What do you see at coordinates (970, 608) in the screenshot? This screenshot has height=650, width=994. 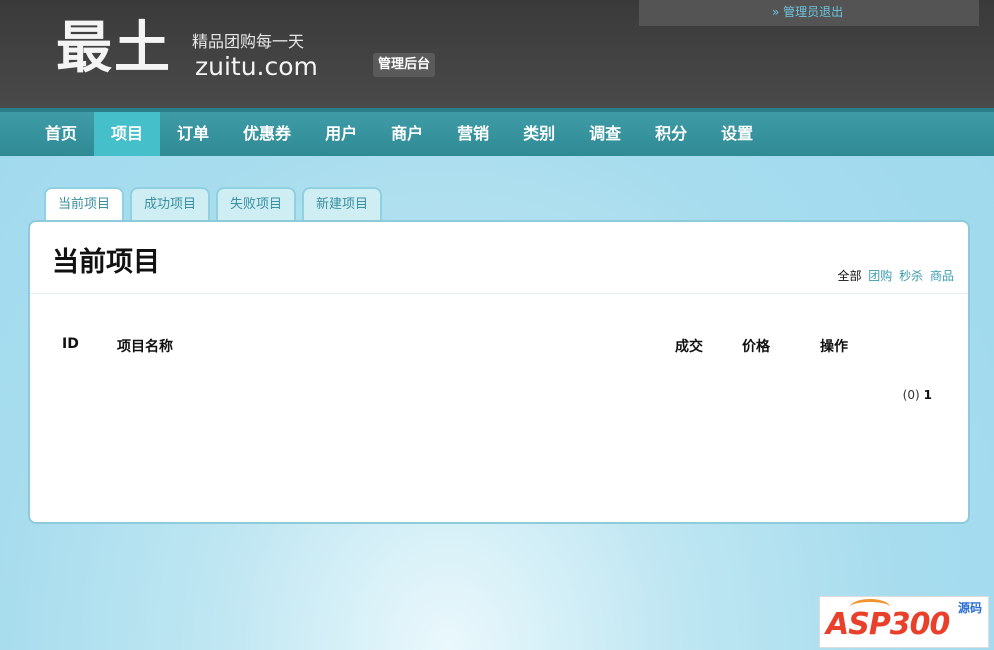 I see `watermark-side-text: 源码` at bounding box center [970, 608].